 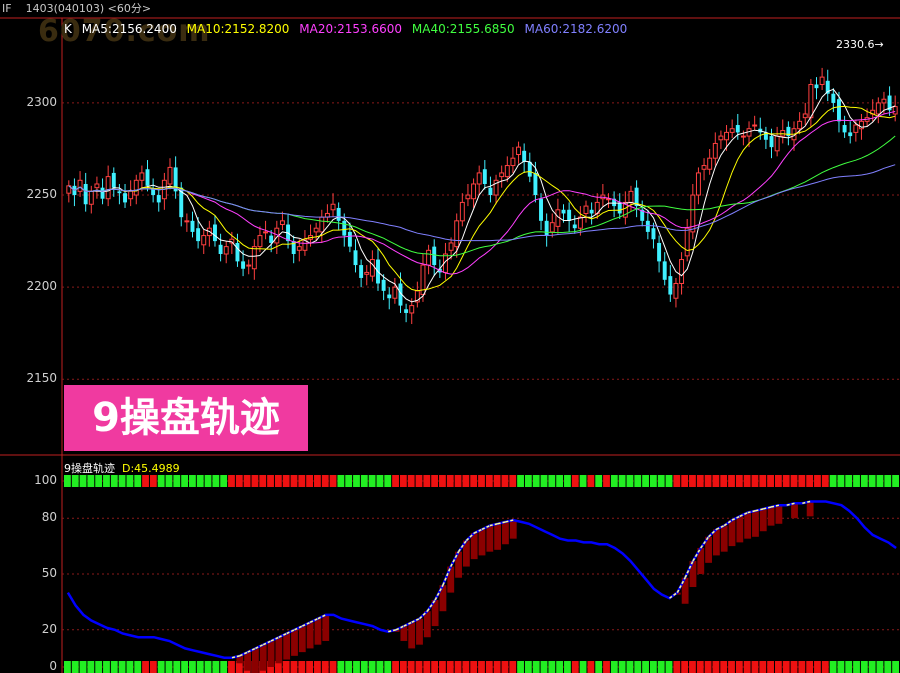 I want to click on price-tick-label: 2250, so click(x=41, y=194).